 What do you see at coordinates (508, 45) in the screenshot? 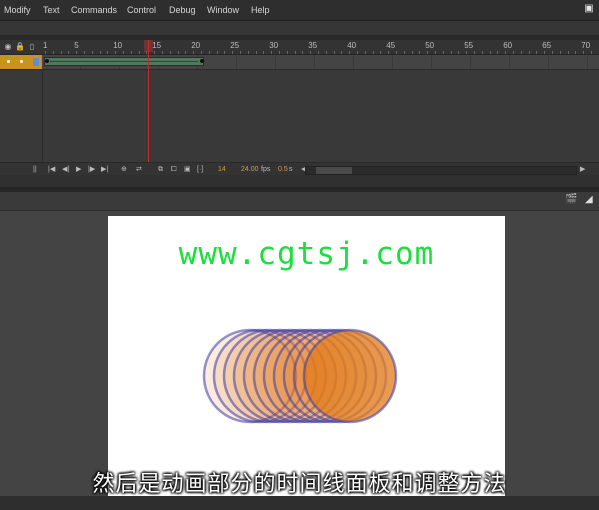
I see `ruler-number: 60` at bounding box center [508, 45].